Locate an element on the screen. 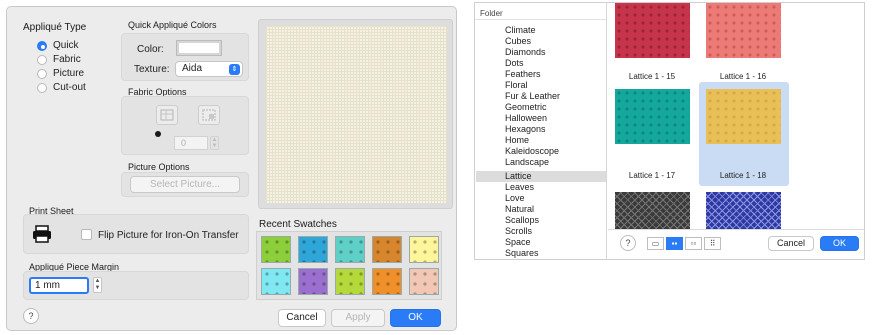  cancel-button: Cancel is located at coordinates (302, 318).